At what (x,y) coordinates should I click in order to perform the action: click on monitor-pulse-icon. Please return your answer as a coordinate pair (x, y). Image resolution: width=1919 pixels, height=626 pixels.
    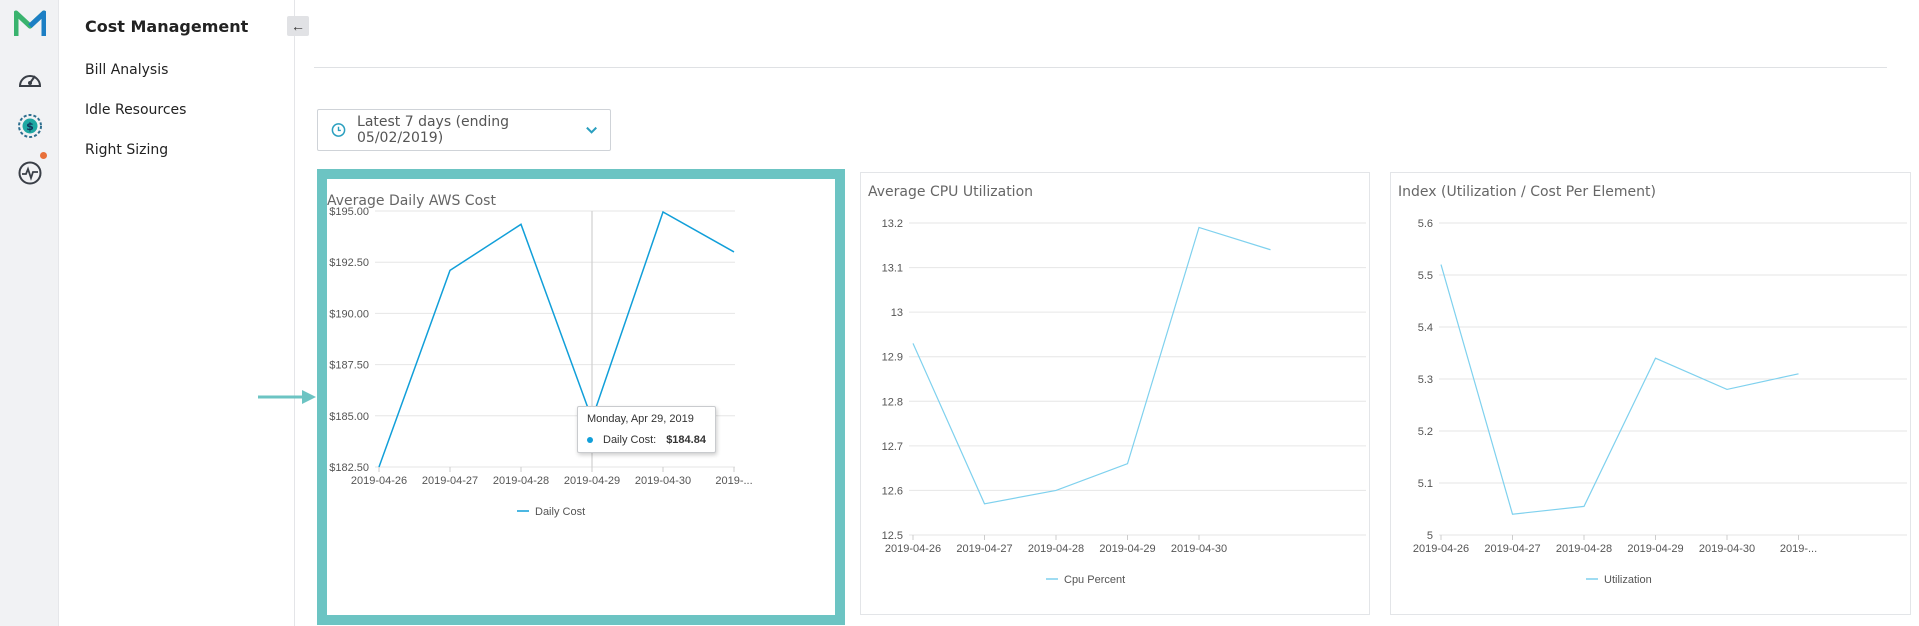
    Looking at the image, I should click on (30, 173).